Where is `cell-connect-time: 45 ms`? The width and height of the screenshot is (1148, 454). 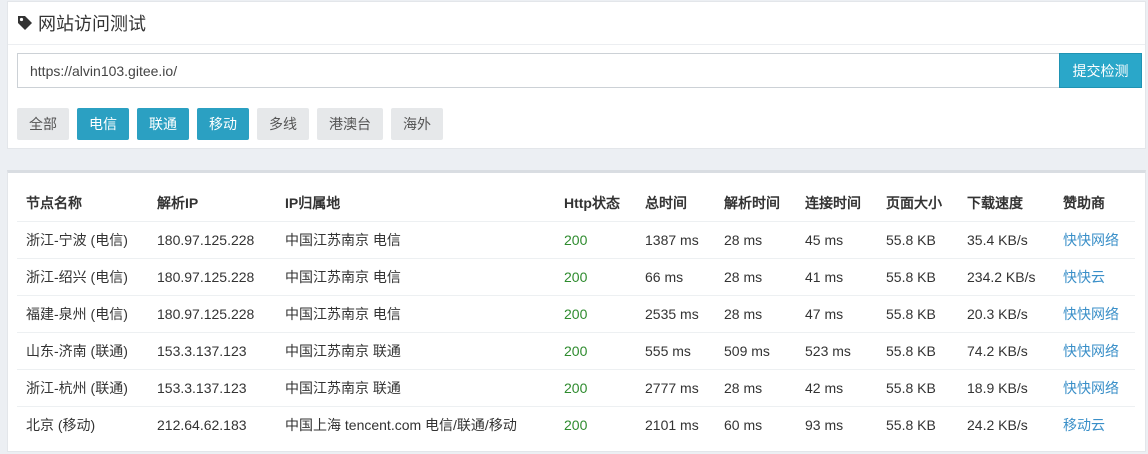 cell-connect-time: 45 ms is located at coordinates (836, 240).